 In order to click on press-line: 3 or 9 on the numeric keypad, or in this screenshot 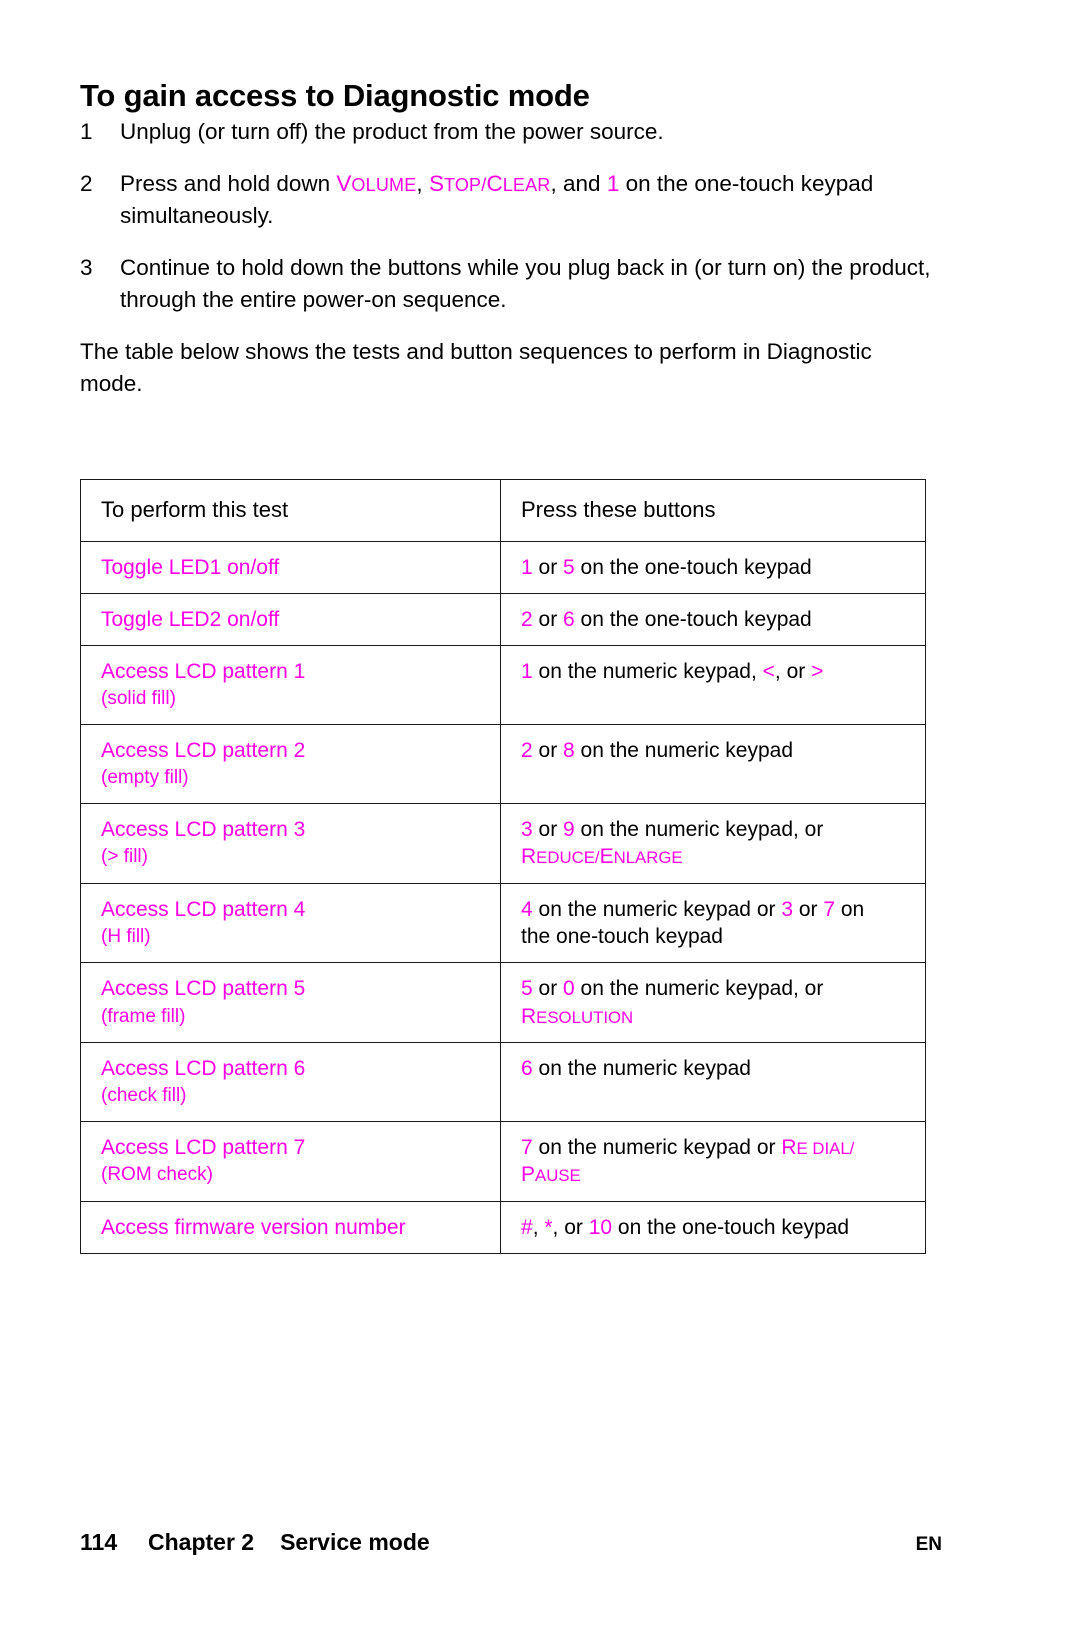, I will do `click(672, 829)`.